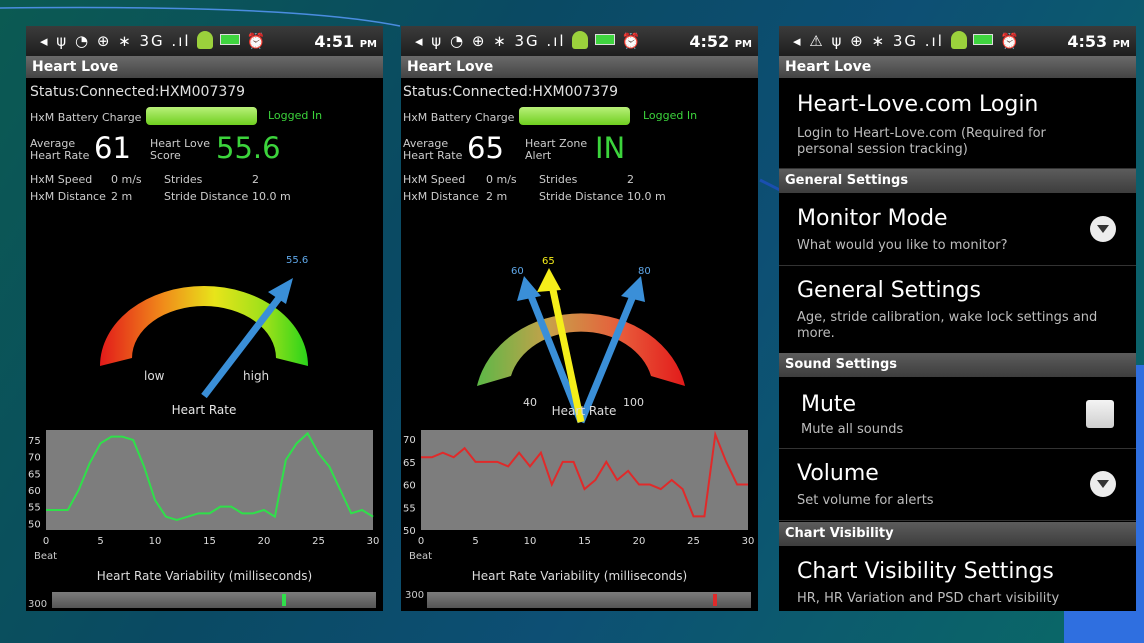  Describe the element at coordinates (548, 261) in the screenshot. I see `needle-label-65: 65` at that location.